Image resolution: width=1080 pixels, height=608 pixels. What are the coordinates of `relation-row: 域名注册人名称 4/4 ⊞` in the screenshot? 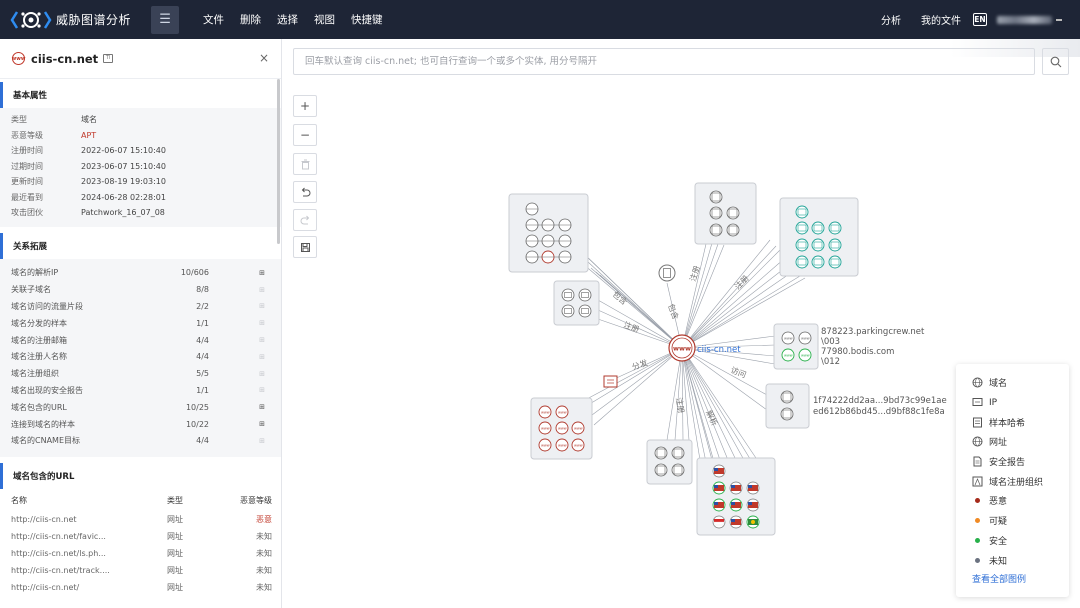 It's located at (140, 356).